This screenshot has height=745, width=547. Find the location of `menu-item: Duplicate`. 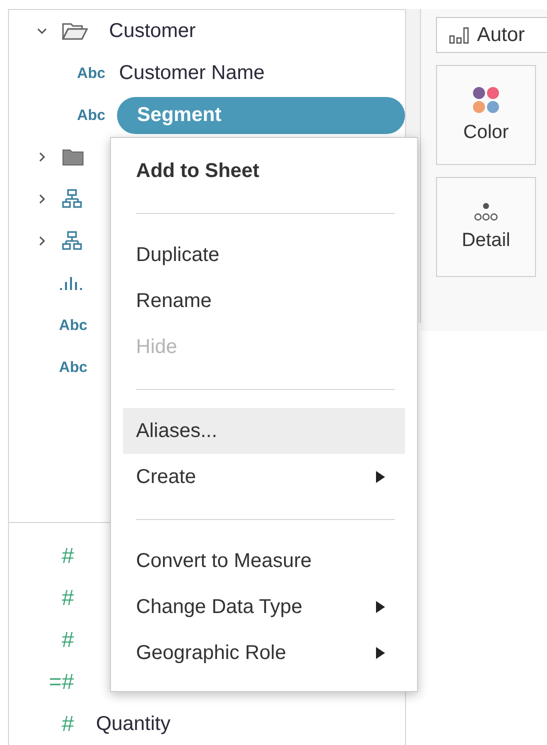

menu-item: Duplicate is located at coordinates (264, 255).